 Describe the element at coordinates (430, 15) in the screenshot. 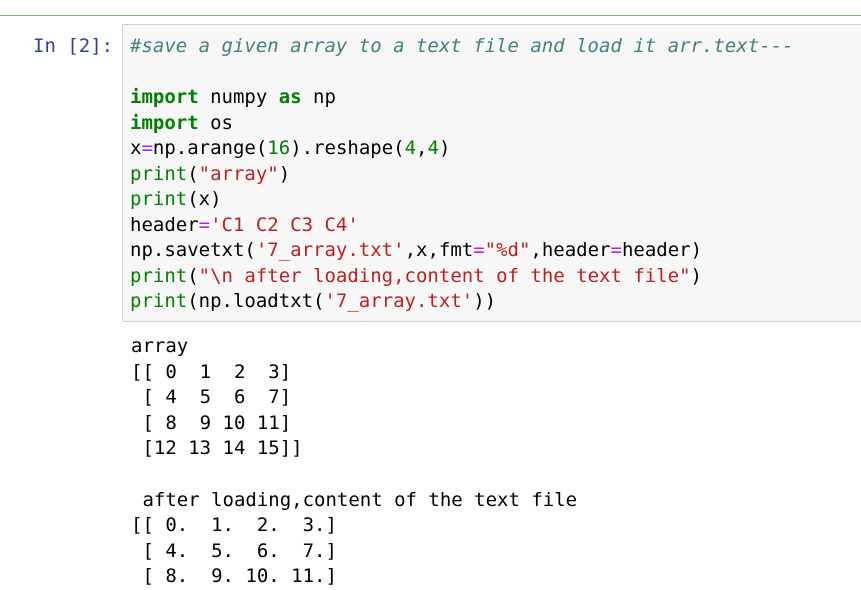

I see `cell-top-border` at that location.